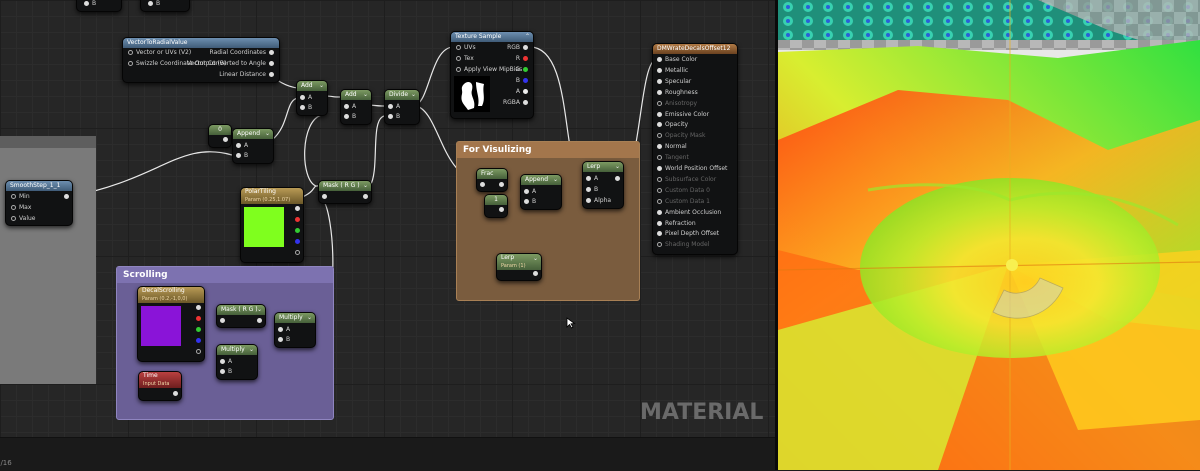 The image size is (1200, 471). What do you see at coordinates (496, 200) in the screenshot?
I see `node-value: 1` at bounding box center [496, 200].